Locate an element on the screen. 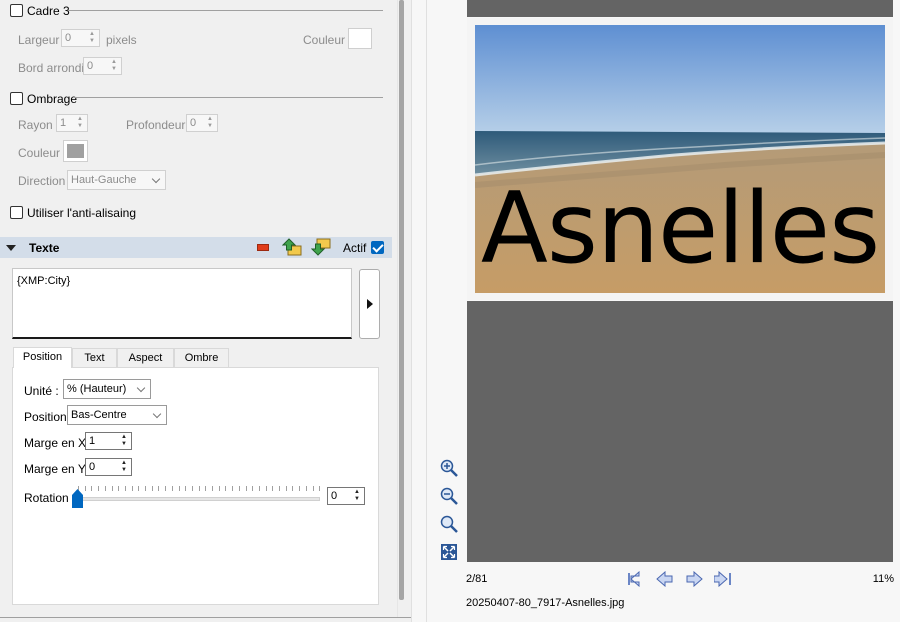 Image resolution: width=900 pixels, height=622 pixels. frame3-checkbox is located at coordinates (16, 10).